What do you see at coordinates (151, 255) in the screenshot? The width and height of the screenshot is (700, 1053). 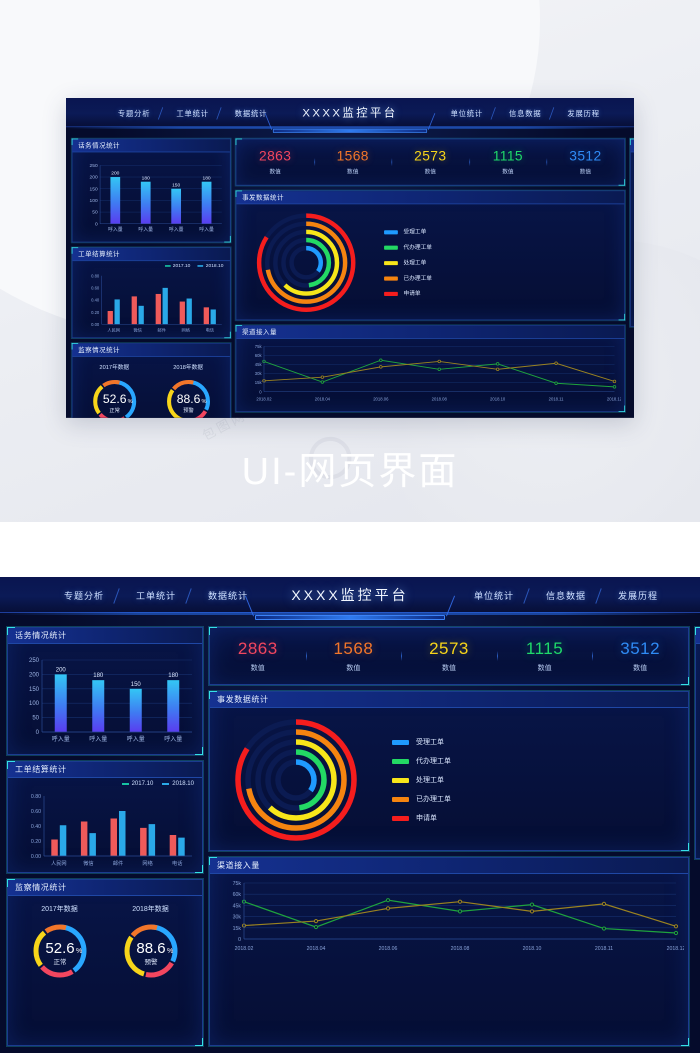 I see `panel-header: 工单结算统计` at bounding box center [151, 255].